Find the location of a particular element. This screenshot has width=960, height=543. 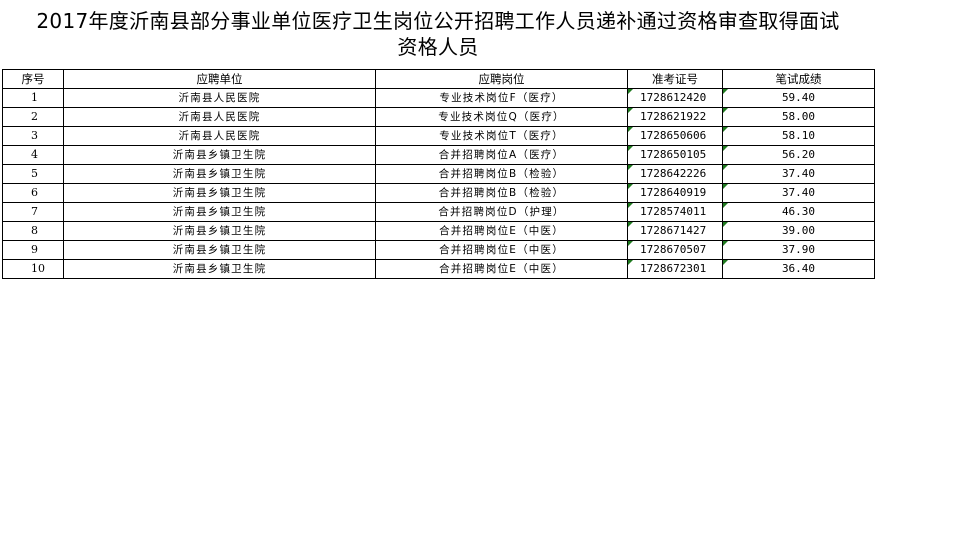

table-row: 2 沂南县人民医院 专业技术岗位Q（医疗） 1728621922 58.00 is located at coordinates (438, 117).